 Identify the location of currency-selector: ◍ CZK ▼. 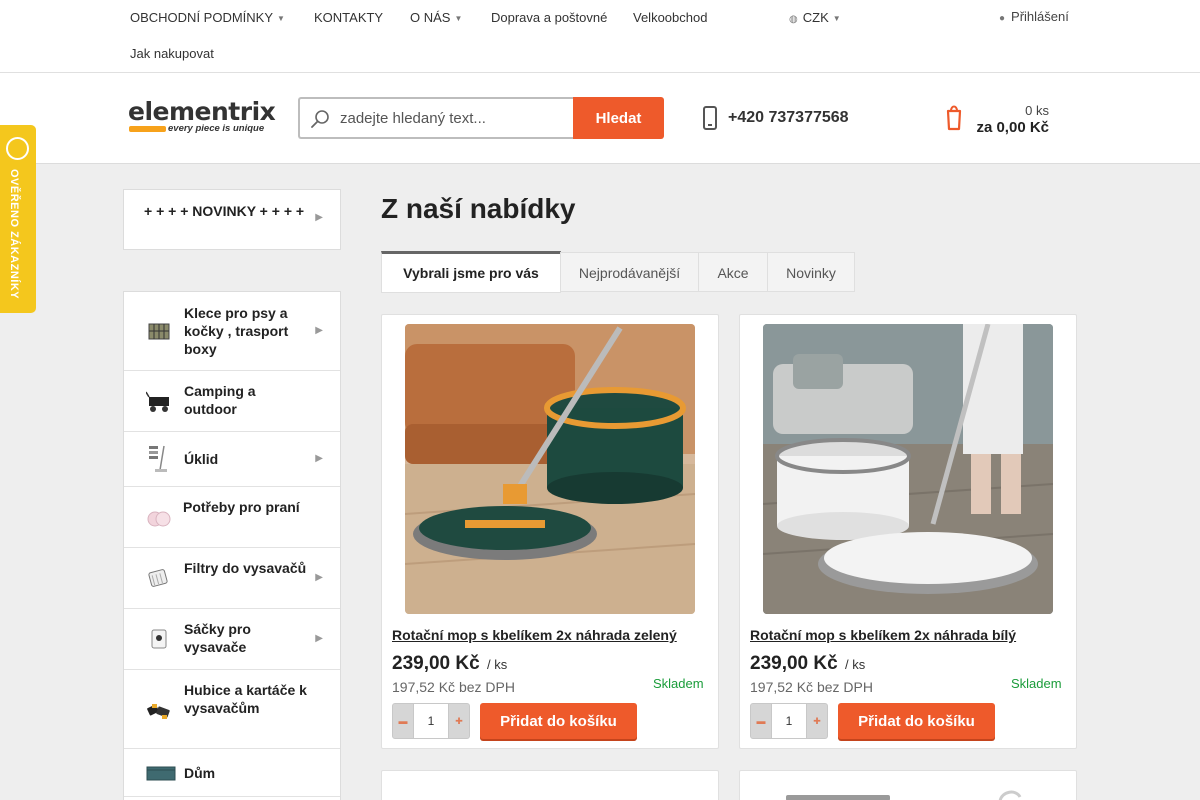
(815, 17).